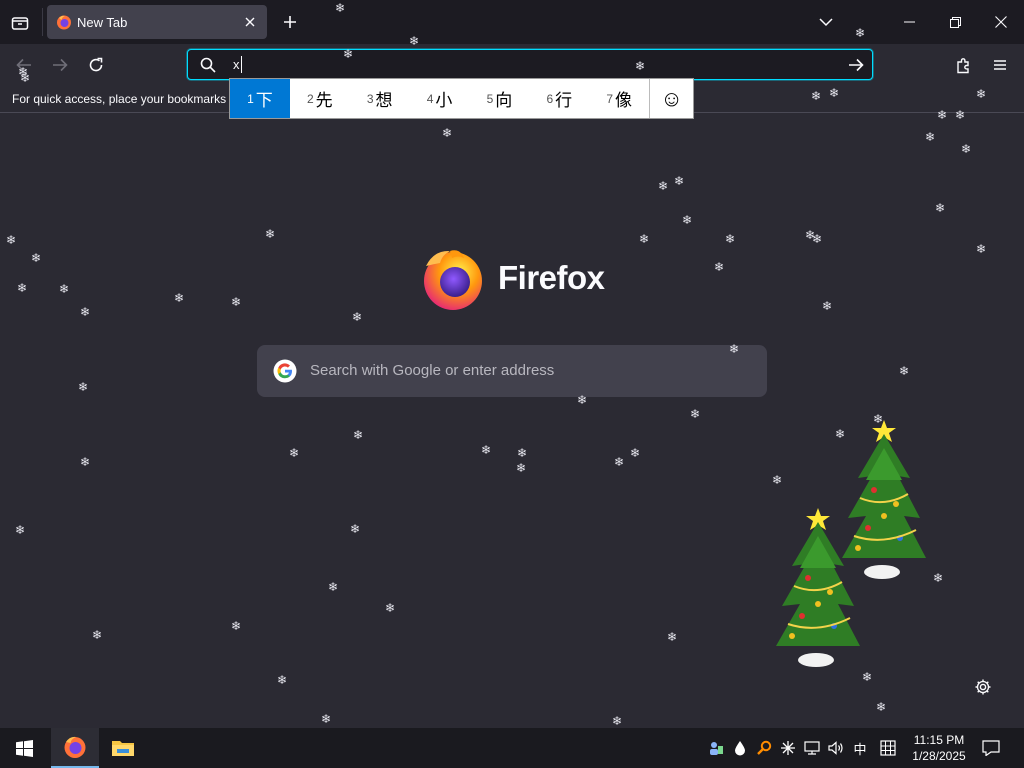  I want to click on taskbar-file-explorer, so click(123, 748).